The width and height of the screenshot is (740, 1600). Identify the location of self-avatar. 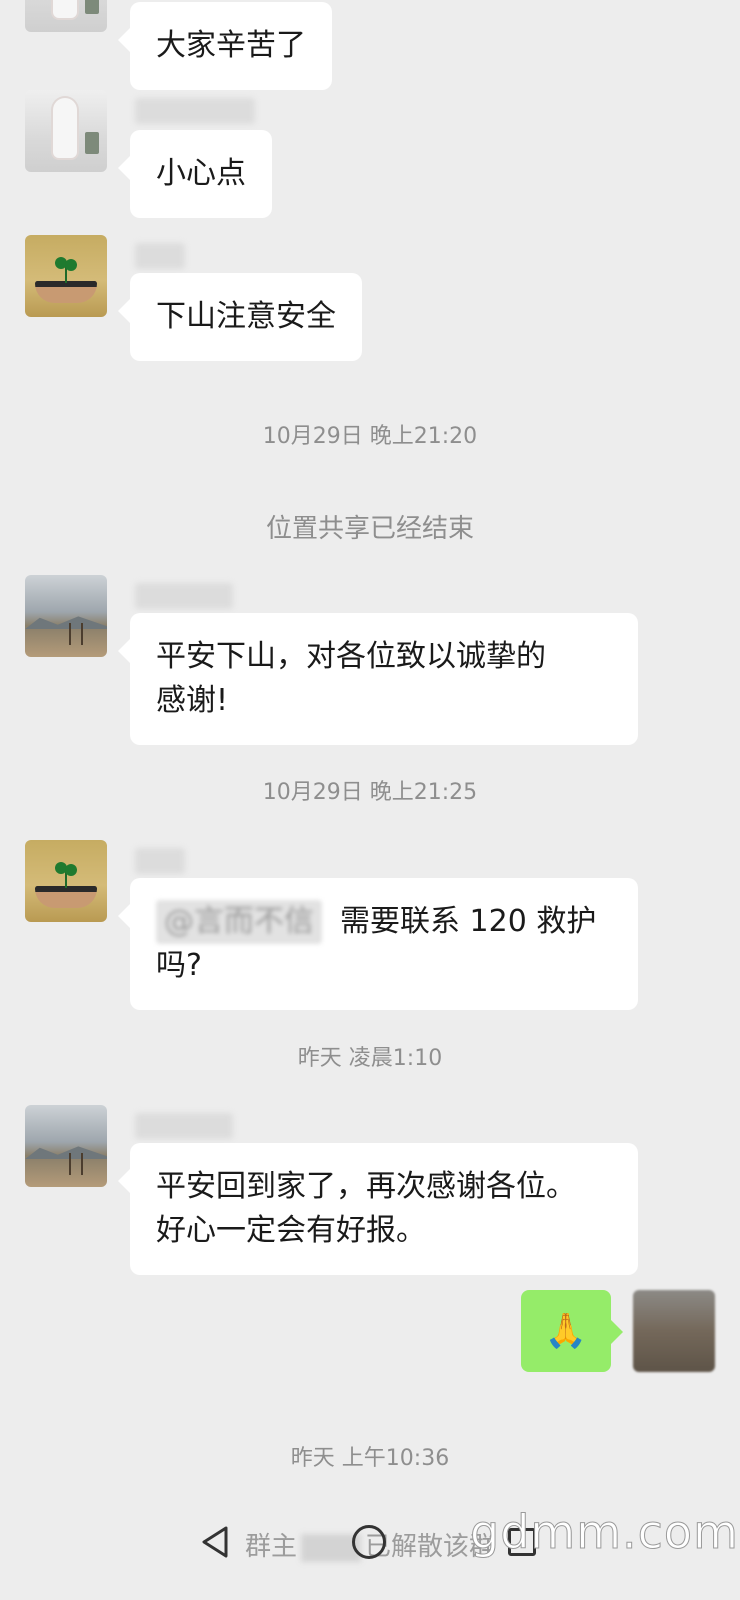
(674, 1331).